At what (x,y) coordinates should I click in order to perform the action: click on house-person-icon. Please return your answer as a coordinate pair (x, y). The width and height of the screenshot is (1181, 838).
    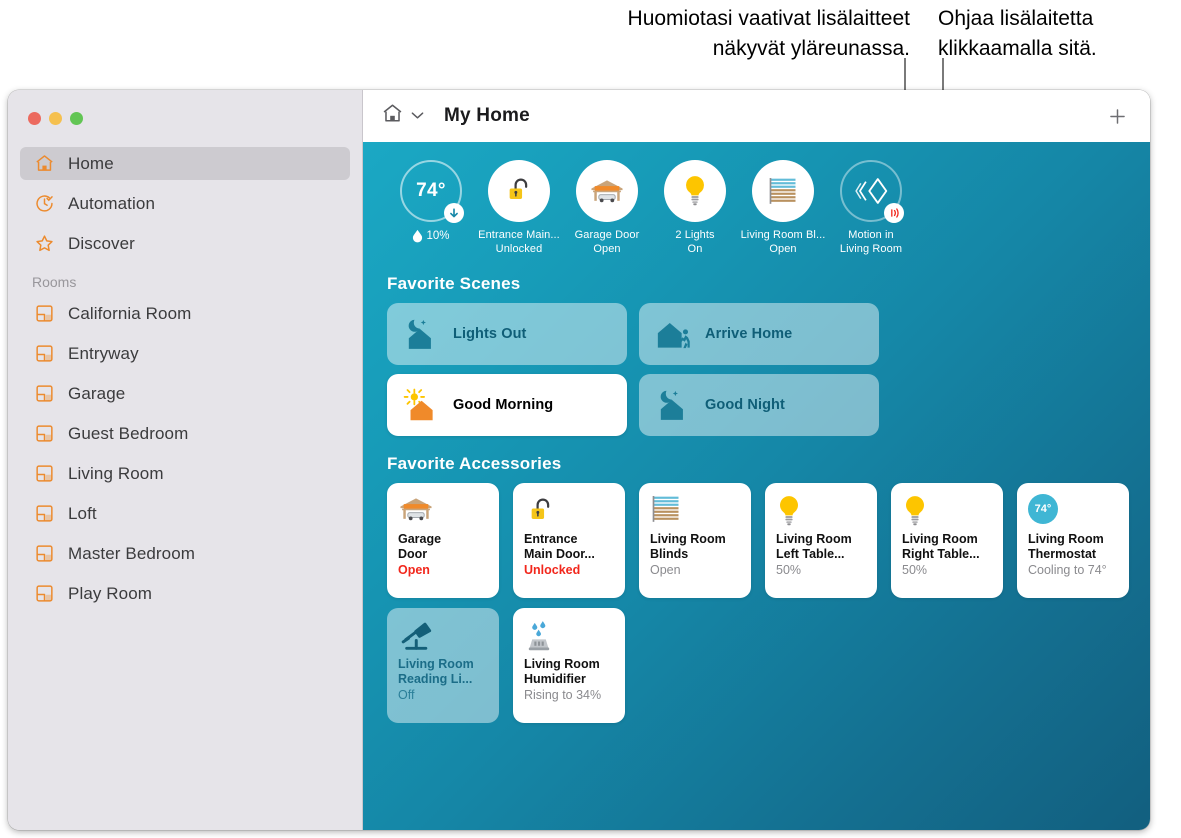
    Looking at the image, I should click on (674, 334).